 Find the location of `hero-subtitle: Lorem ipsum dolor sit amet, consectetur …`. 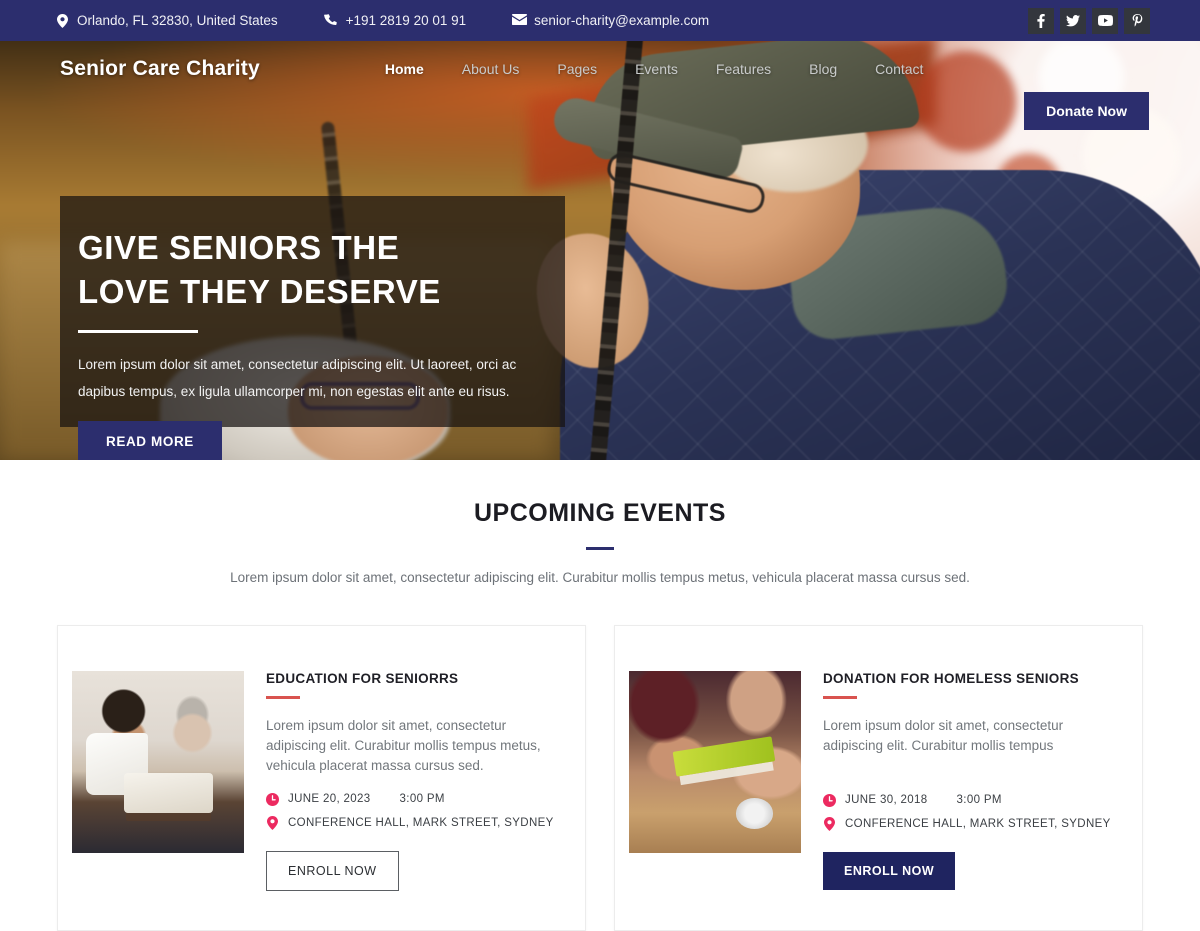

hero-subtitle: Lorem ipsum dolor sit amet, consectetur … is located at coordinates (297, 378).